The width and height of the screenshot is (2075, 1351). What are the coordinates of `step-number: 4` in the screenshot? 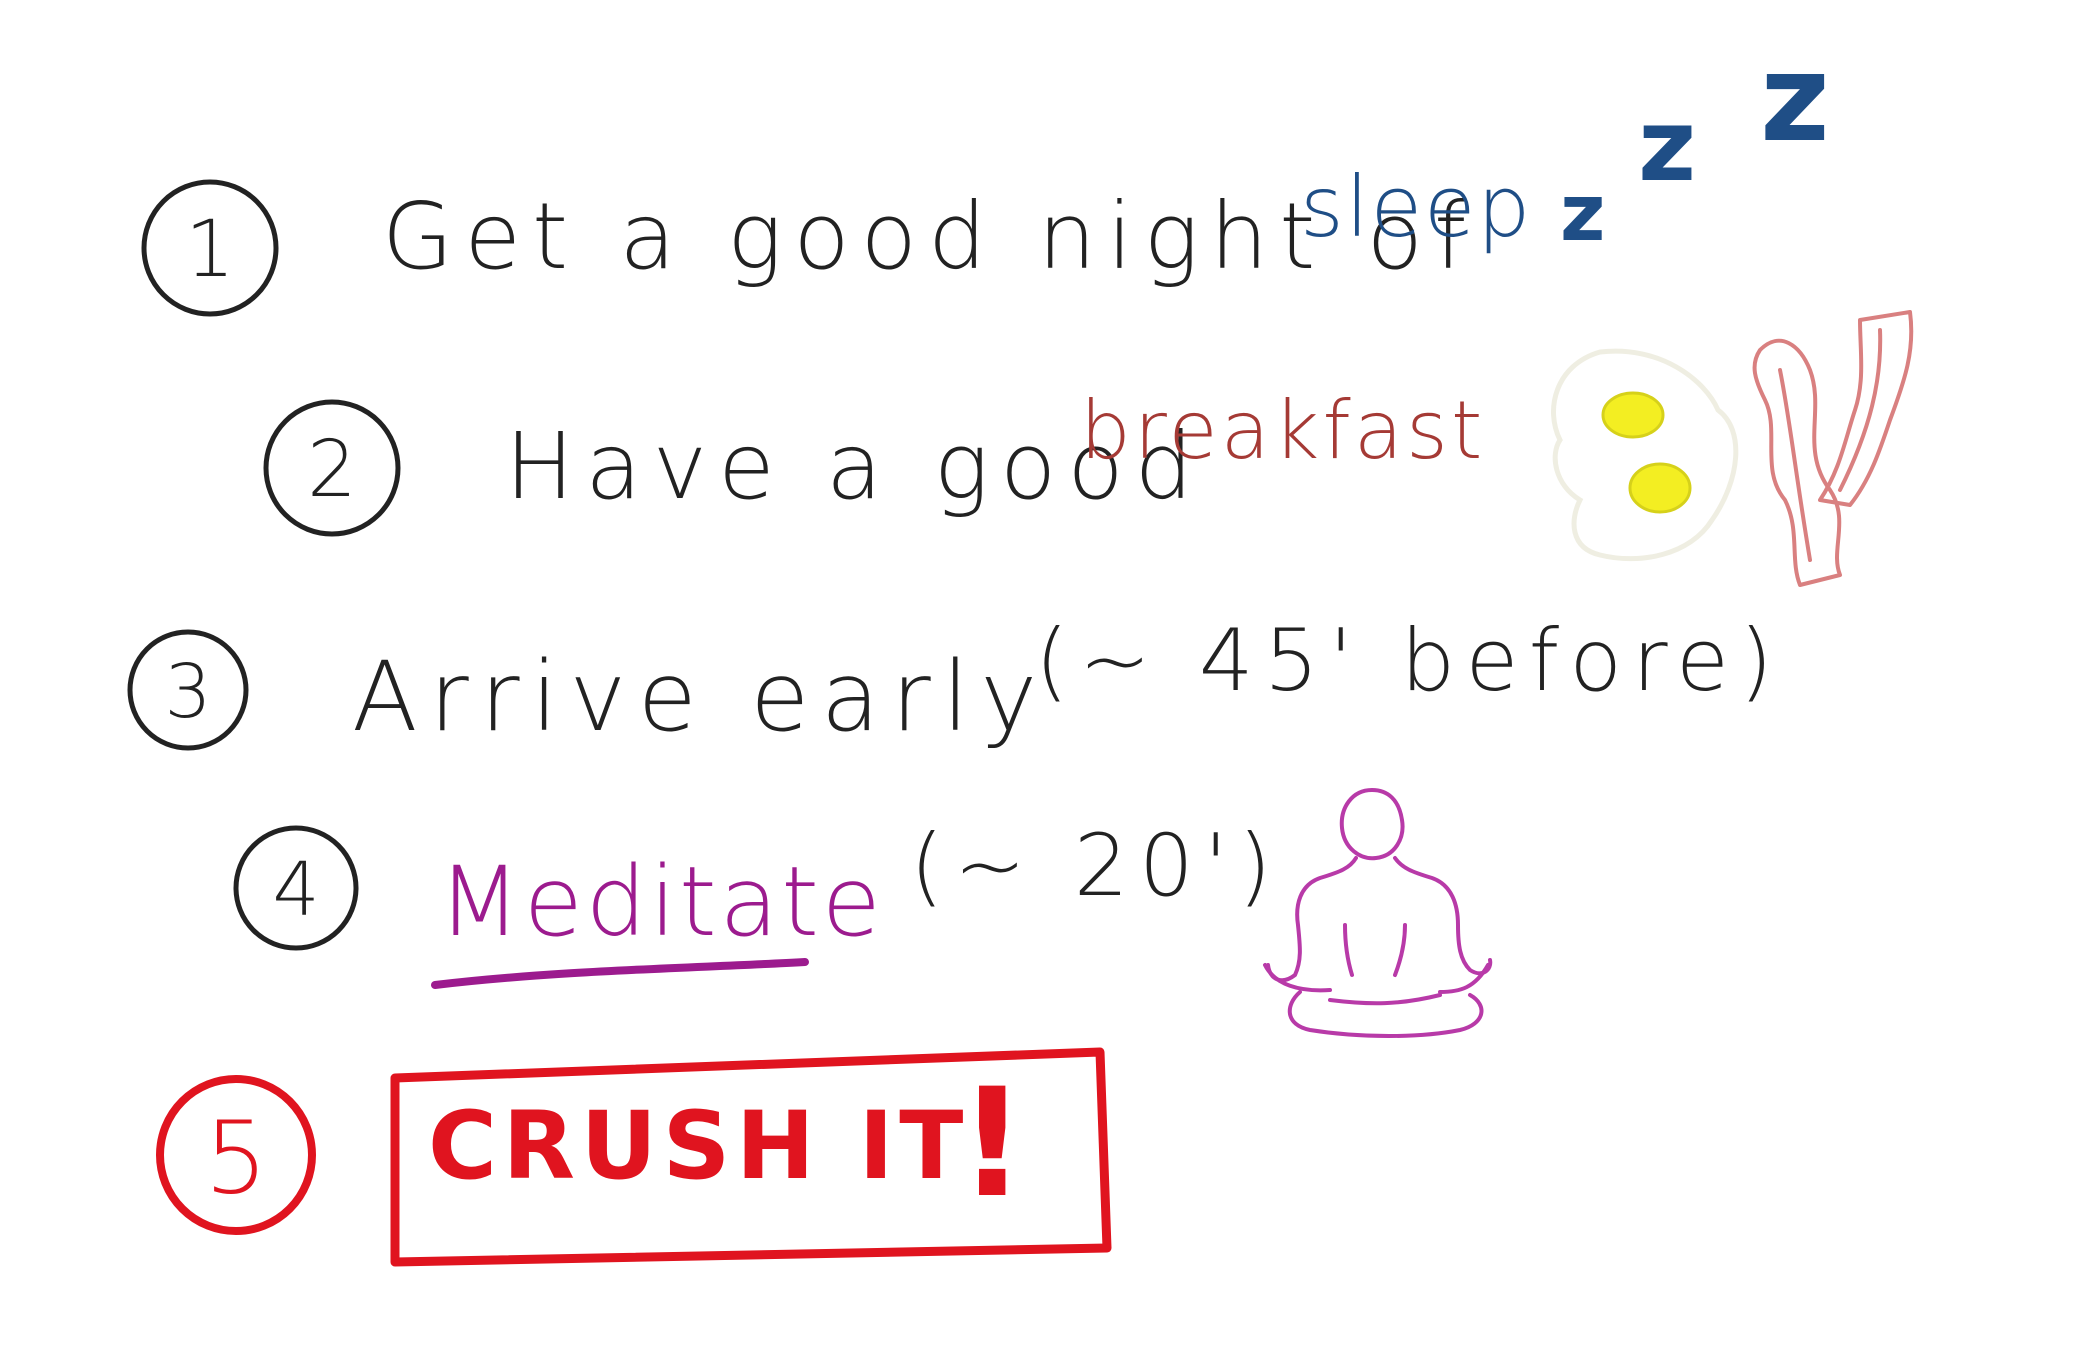 It's located at (295, 890).